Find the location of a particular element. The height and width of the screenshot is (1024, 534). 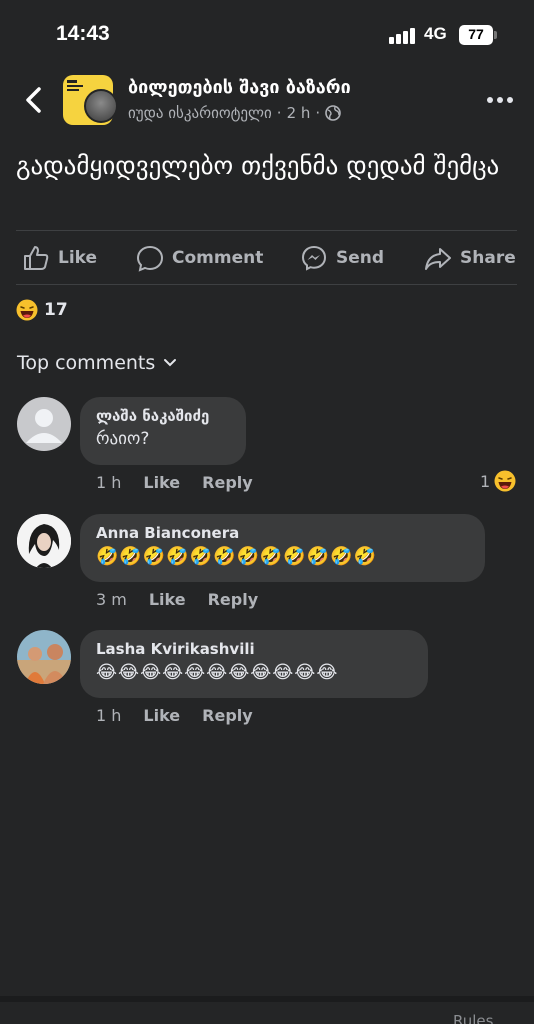

share-arrow-icon is located at coordinates (438, 259).